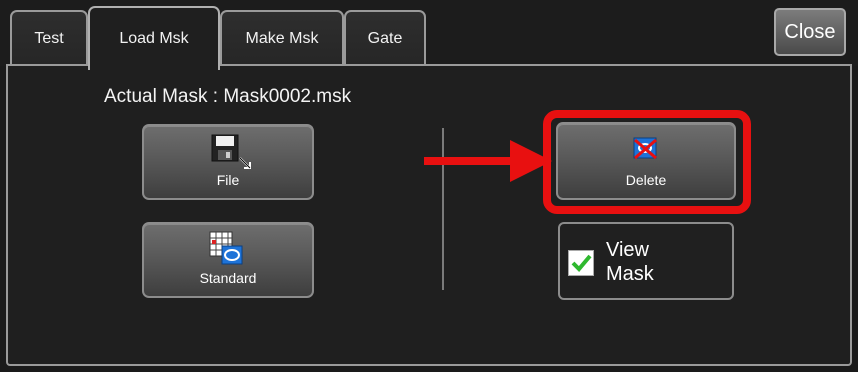 The image size is (858, 372). I want to click on tab-load-msk-label: Load Msk, so click(154, 38).